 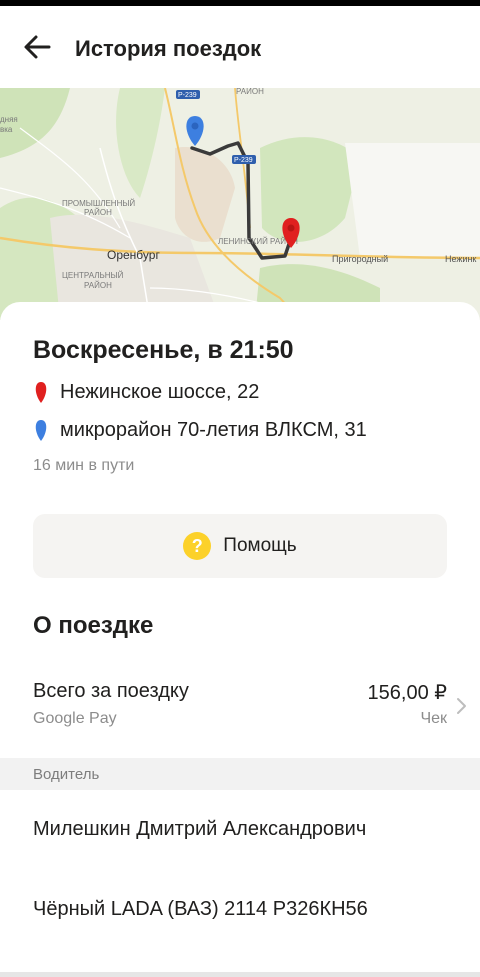 I want to click on page-title: История поездок, so click(x=168, y=48).